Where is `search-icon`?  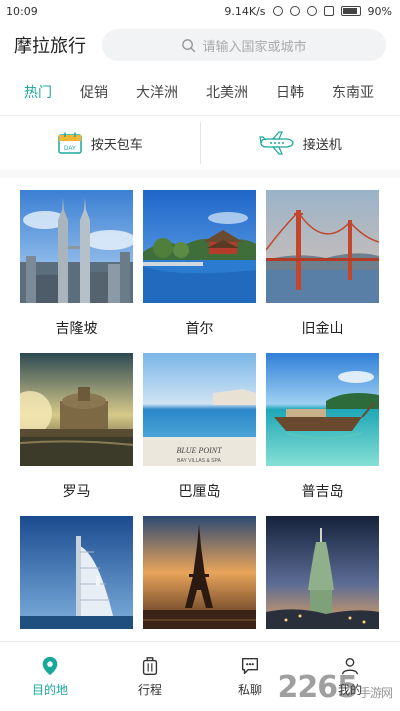 search-icon is located at coordinates (189, 45).